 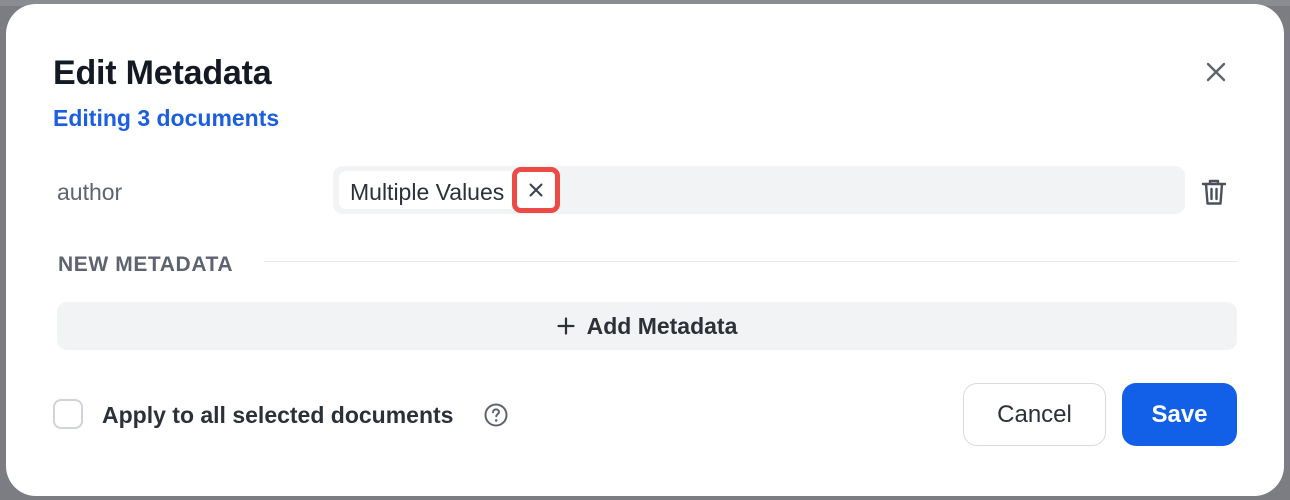 I want to click on trash-icon, so click(x=1214, y=192).